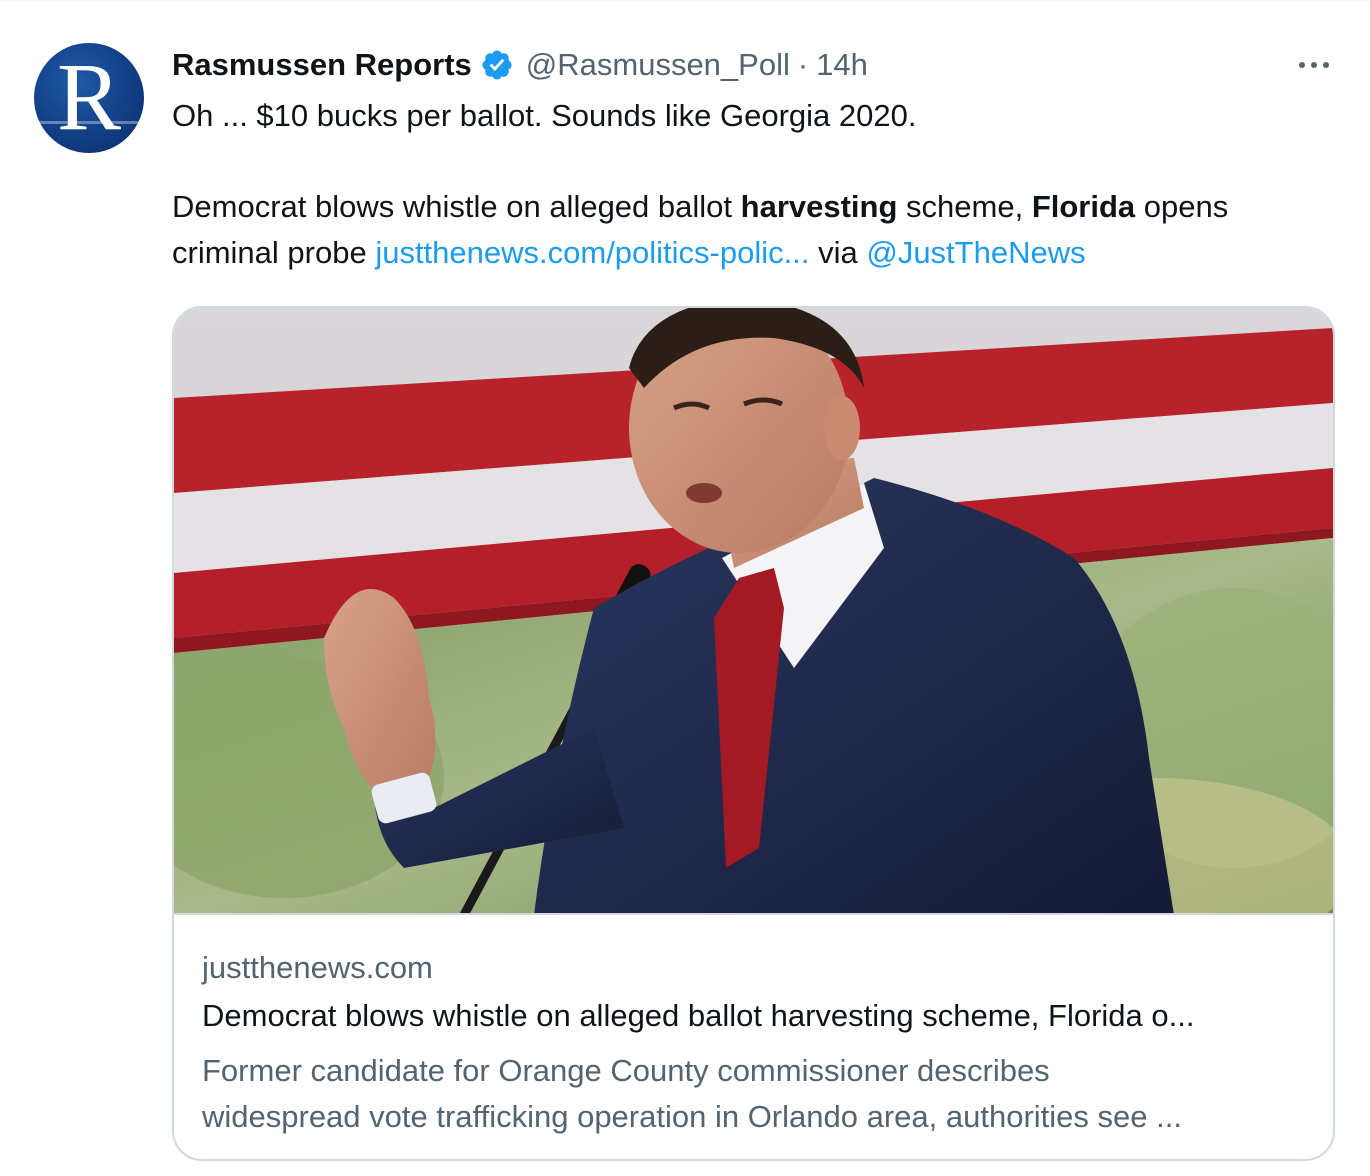  What do you see at coordinates (1182, 206) in the screenshot?
I see `text-segment: opens` at bounding box center [1182, 206].